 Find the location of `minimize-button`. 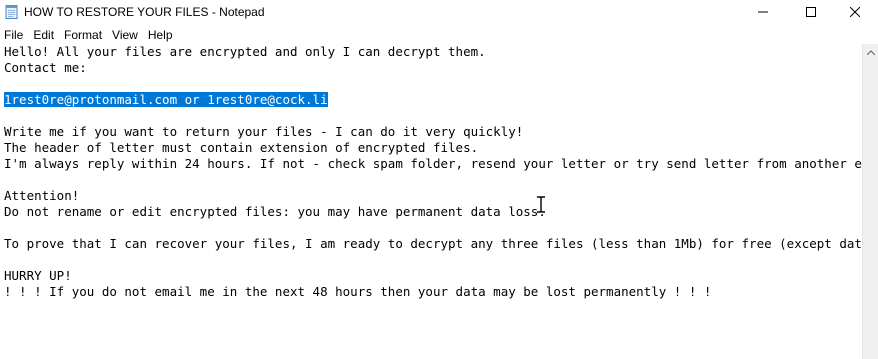

minimize-button is located at coordinates (763, 12).